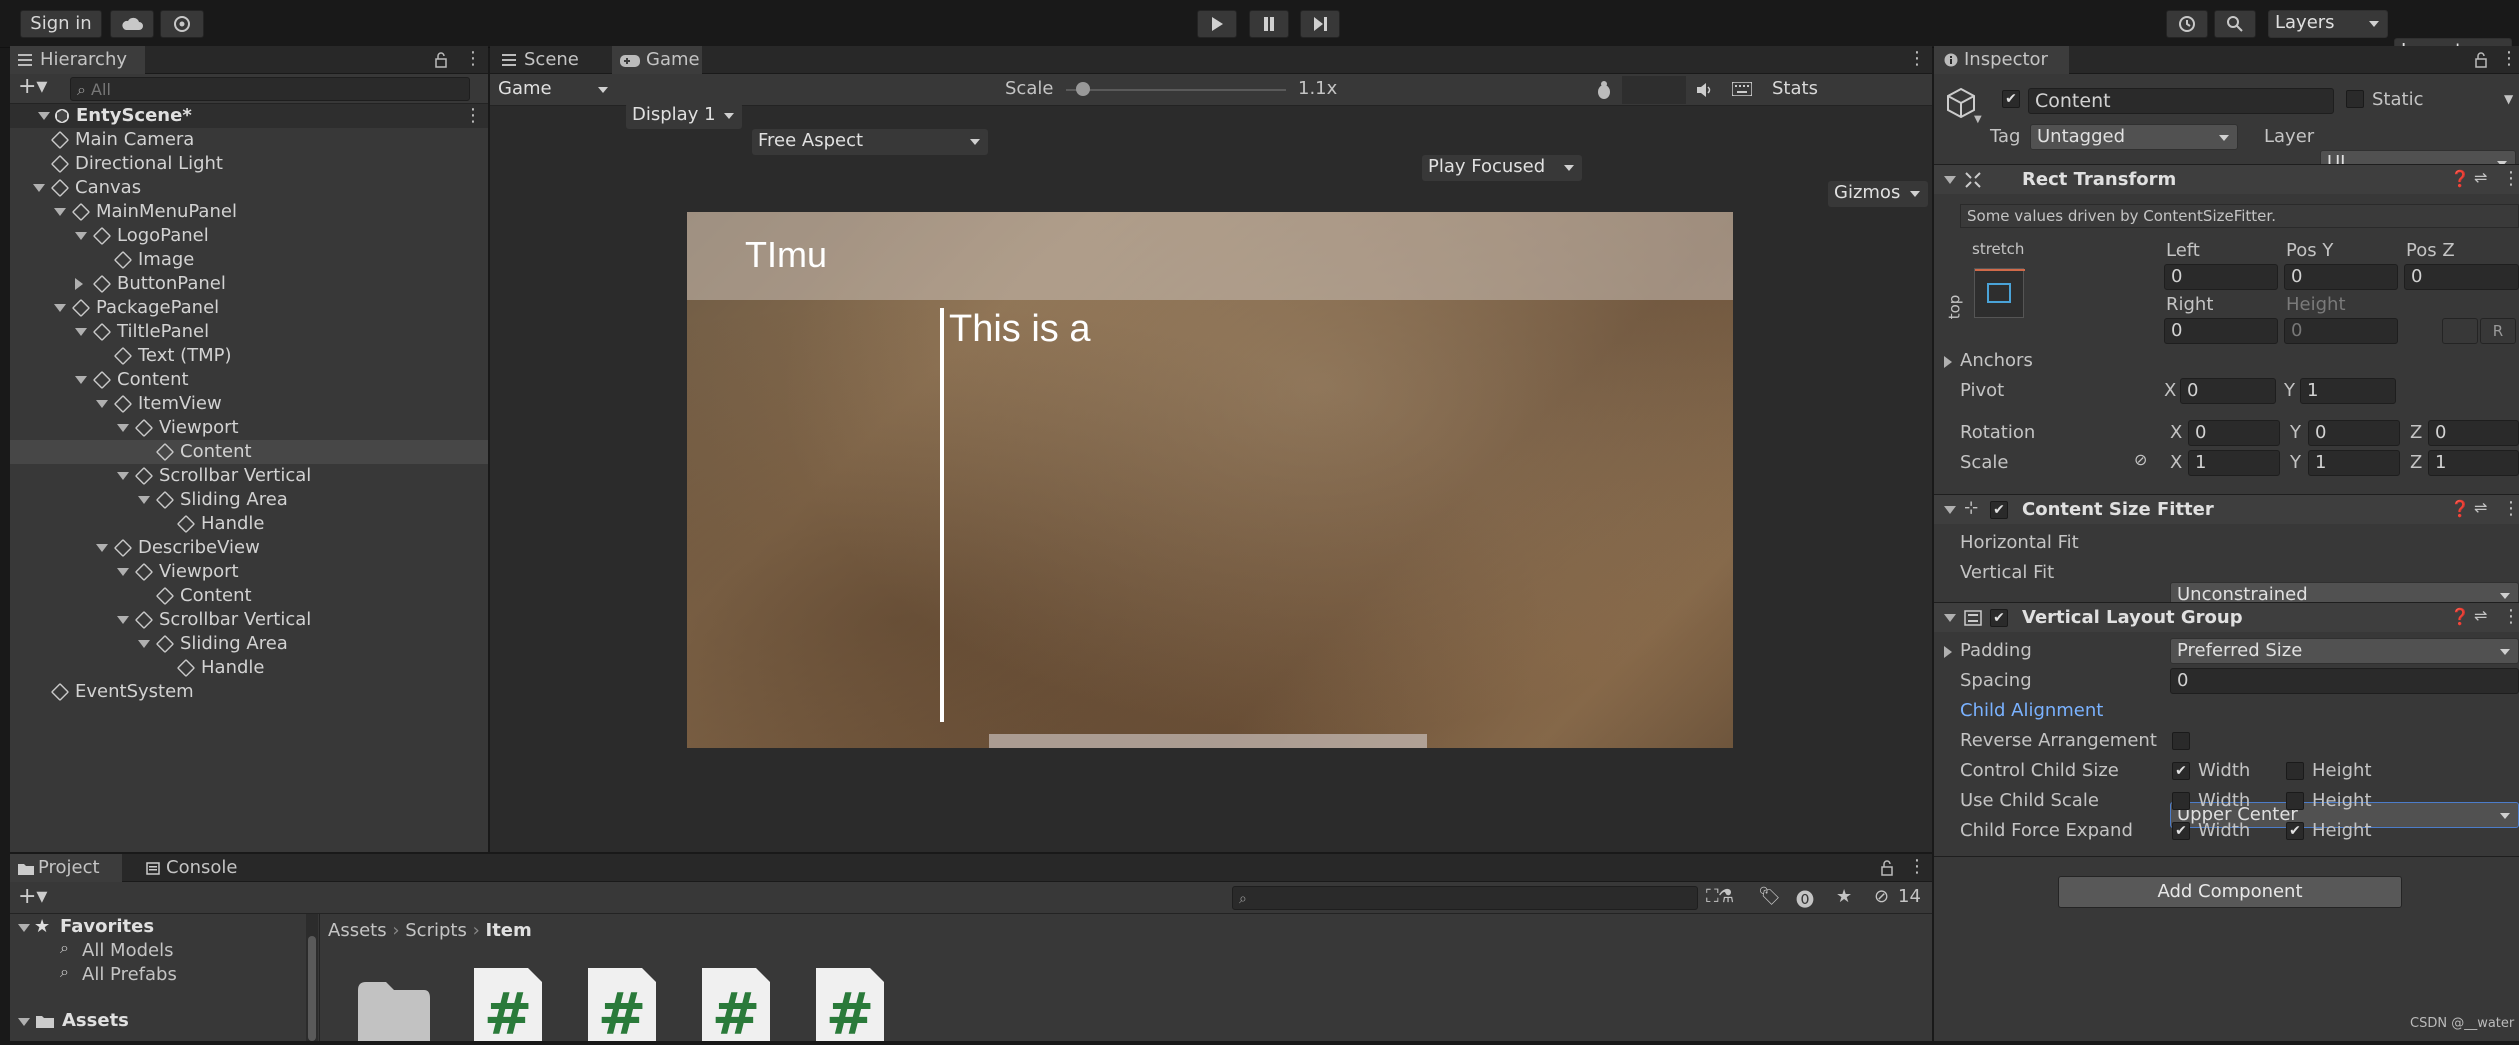  Describe the element at coordinates (129, 974) in the screenshot. I see `all-prefabs-item: All Prefabs` at that location.